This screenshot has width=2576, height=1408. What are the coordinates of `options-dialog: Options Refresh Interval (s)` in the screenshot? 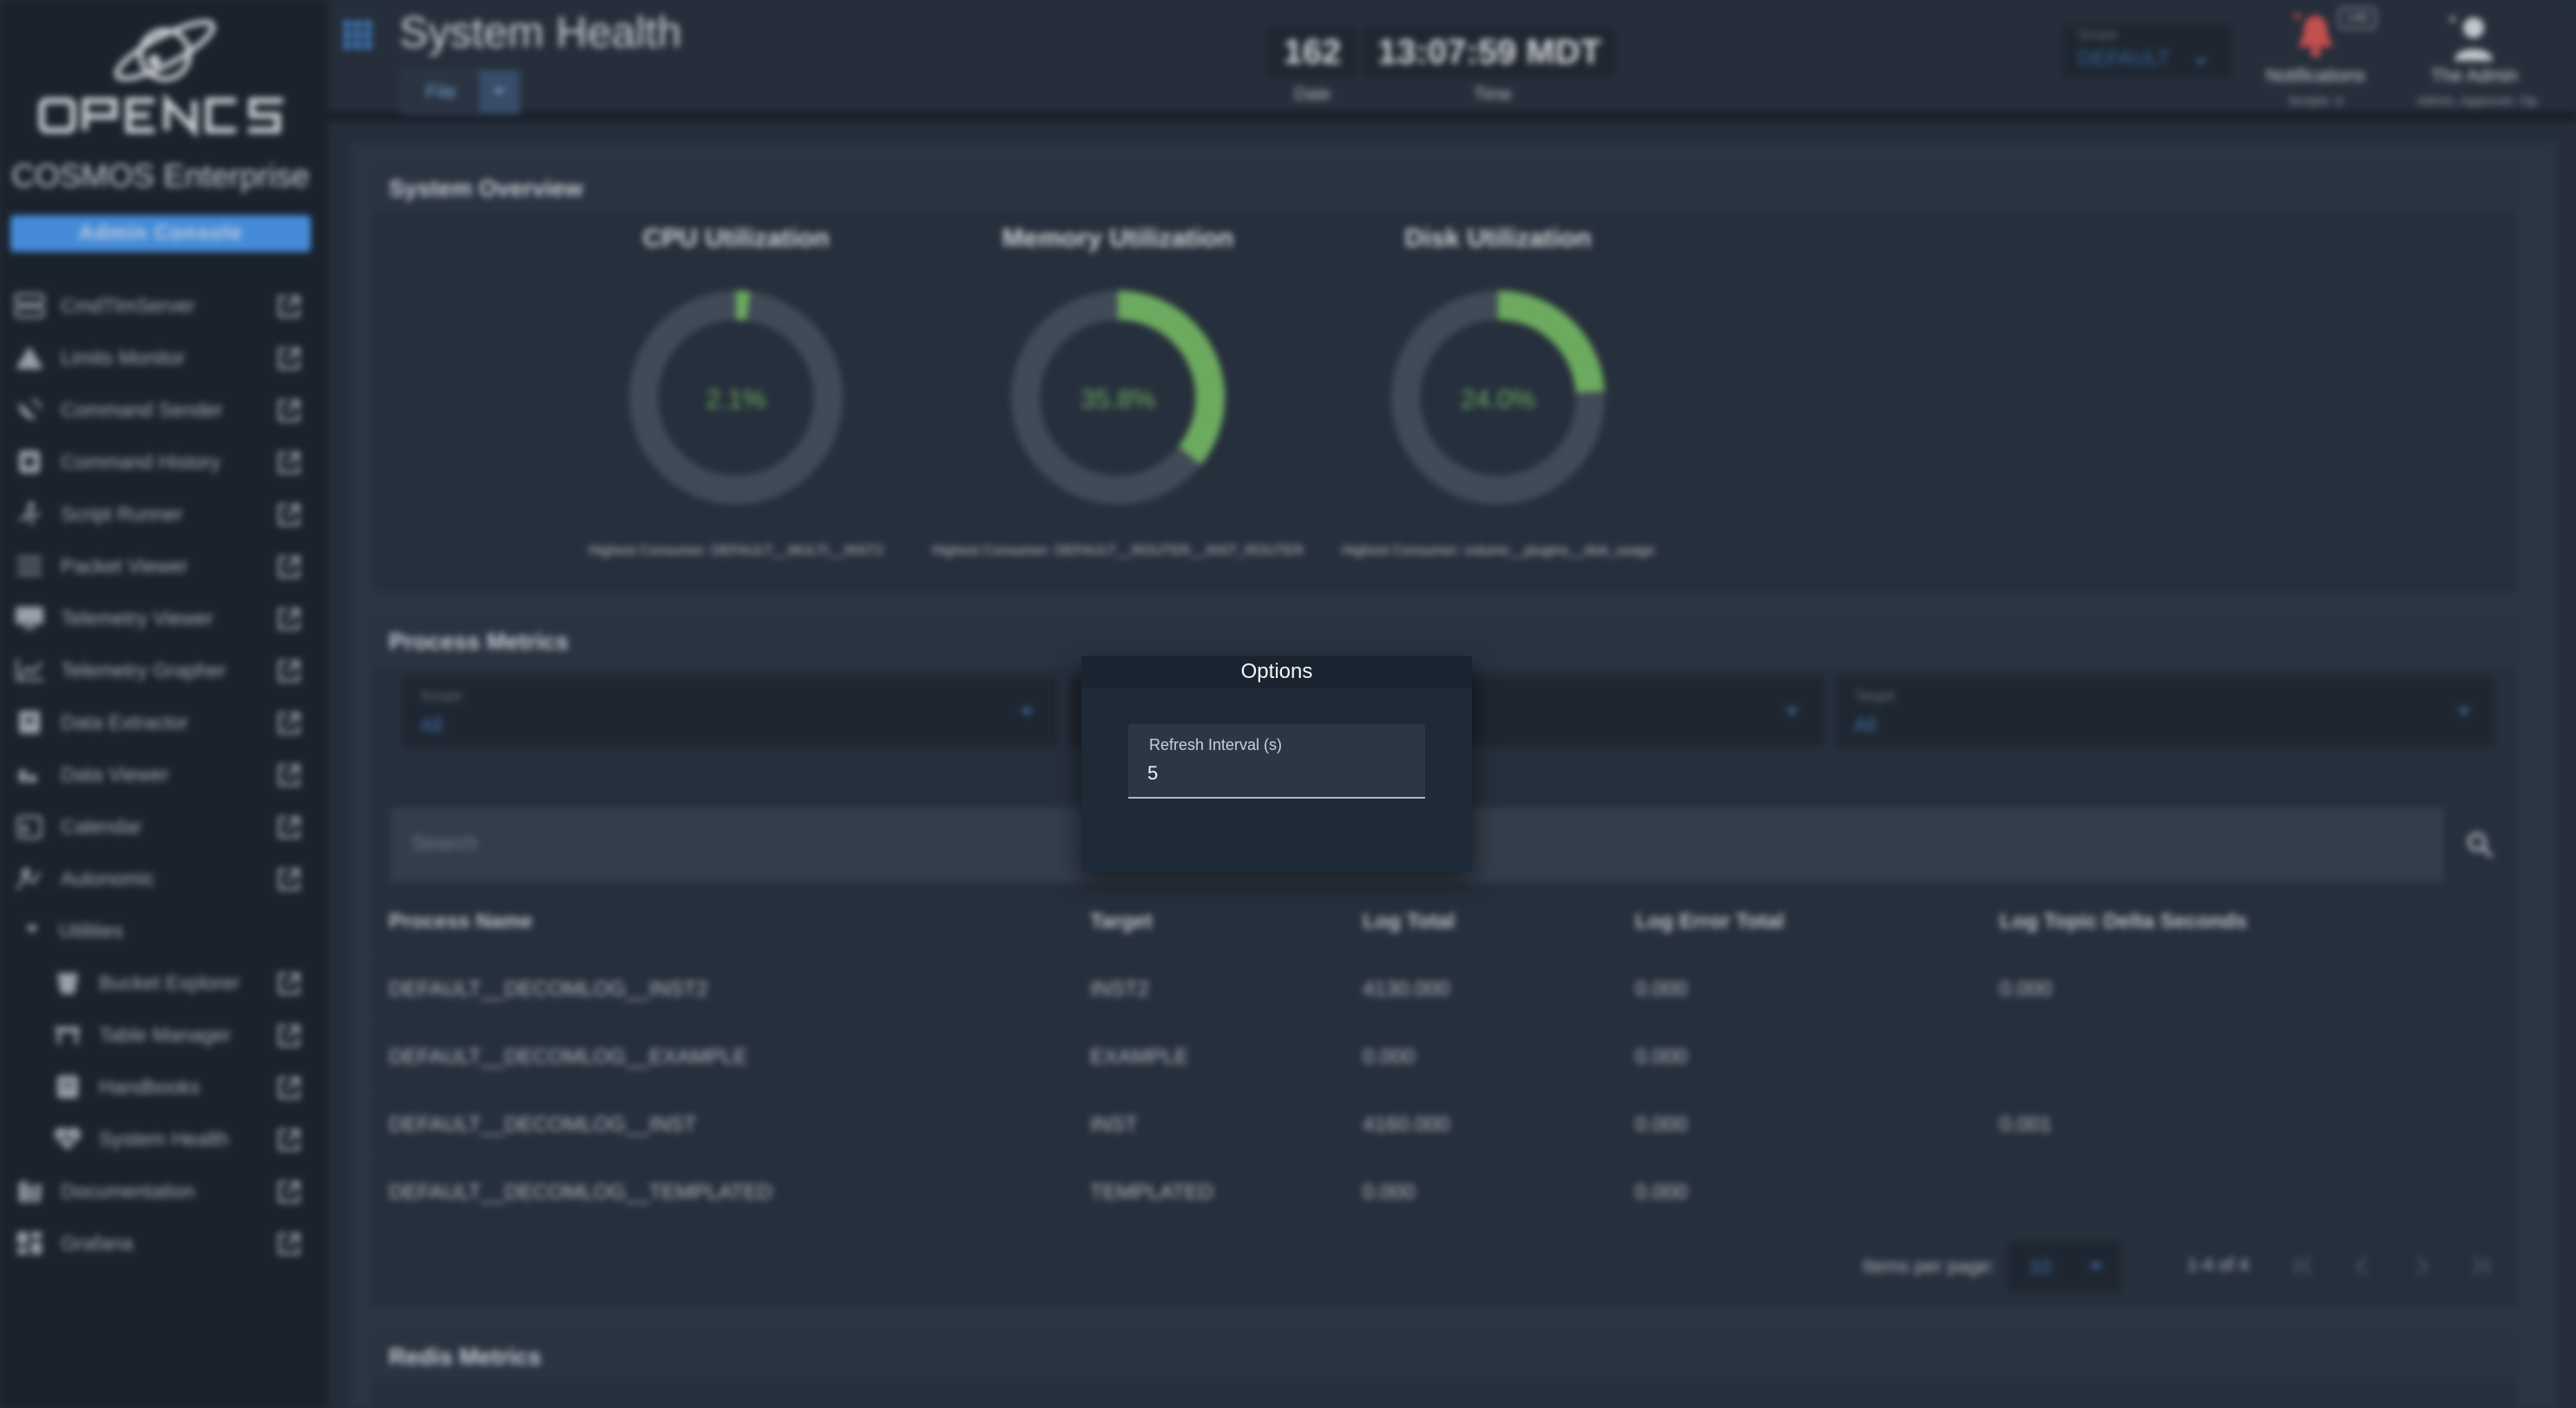 It's located at (1276, 764).